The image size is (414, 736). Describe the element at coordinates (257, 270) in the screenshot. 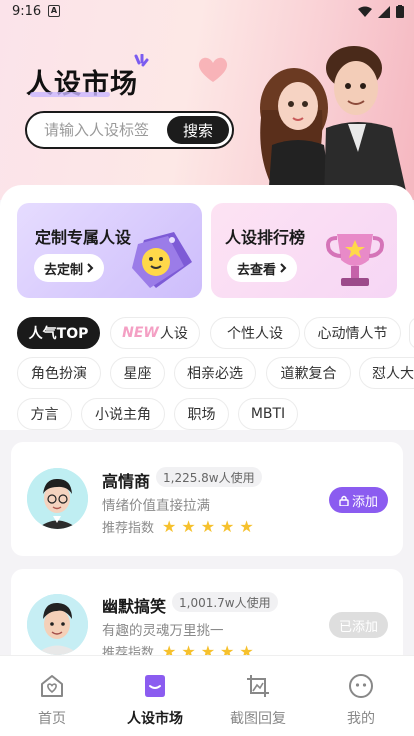

I see `go-view-label: 去查看` at that location.